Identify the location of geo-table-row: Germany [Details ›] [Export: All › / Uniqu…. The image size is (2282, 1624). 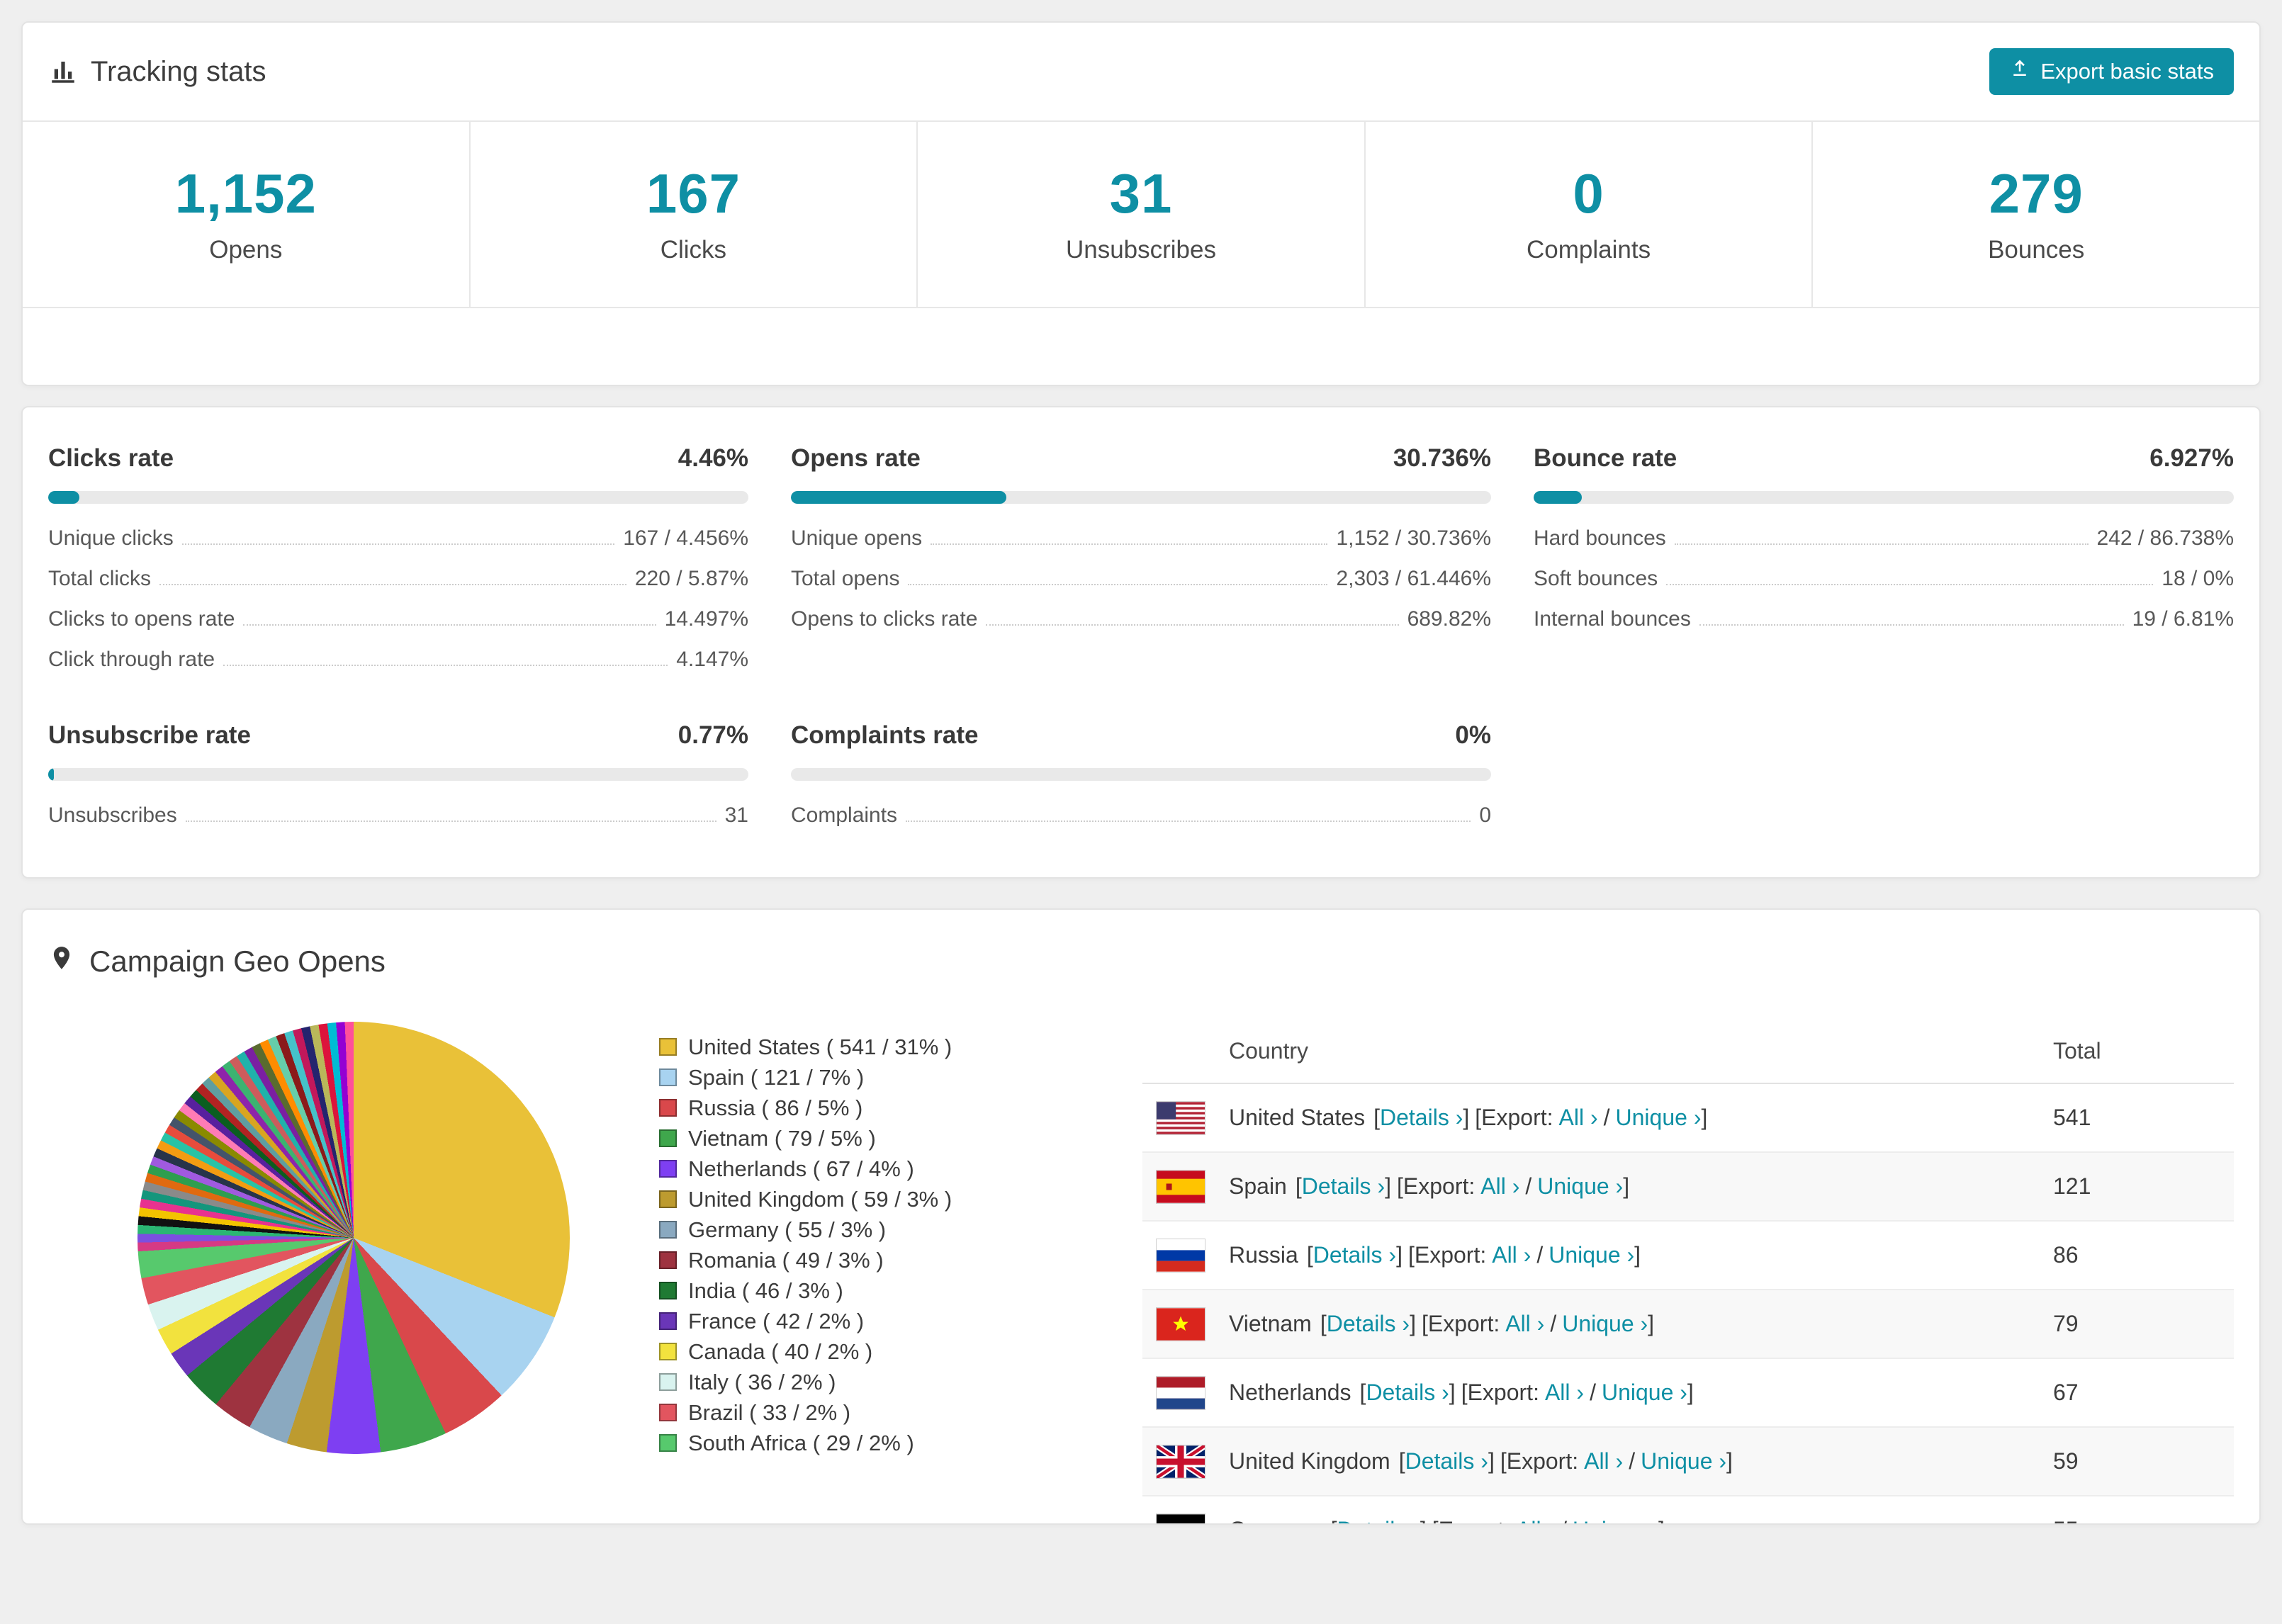
(1688, 1509).